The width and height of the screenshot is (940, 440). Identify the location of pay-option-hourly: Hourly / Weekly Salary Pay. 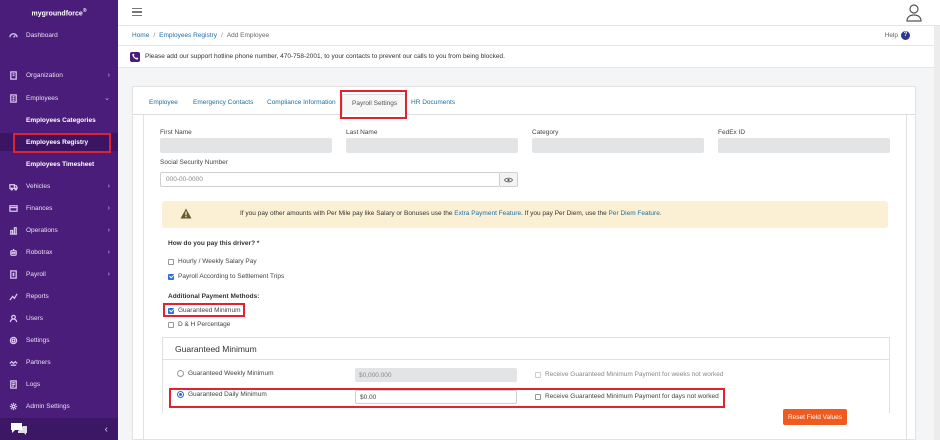
(212, 261).